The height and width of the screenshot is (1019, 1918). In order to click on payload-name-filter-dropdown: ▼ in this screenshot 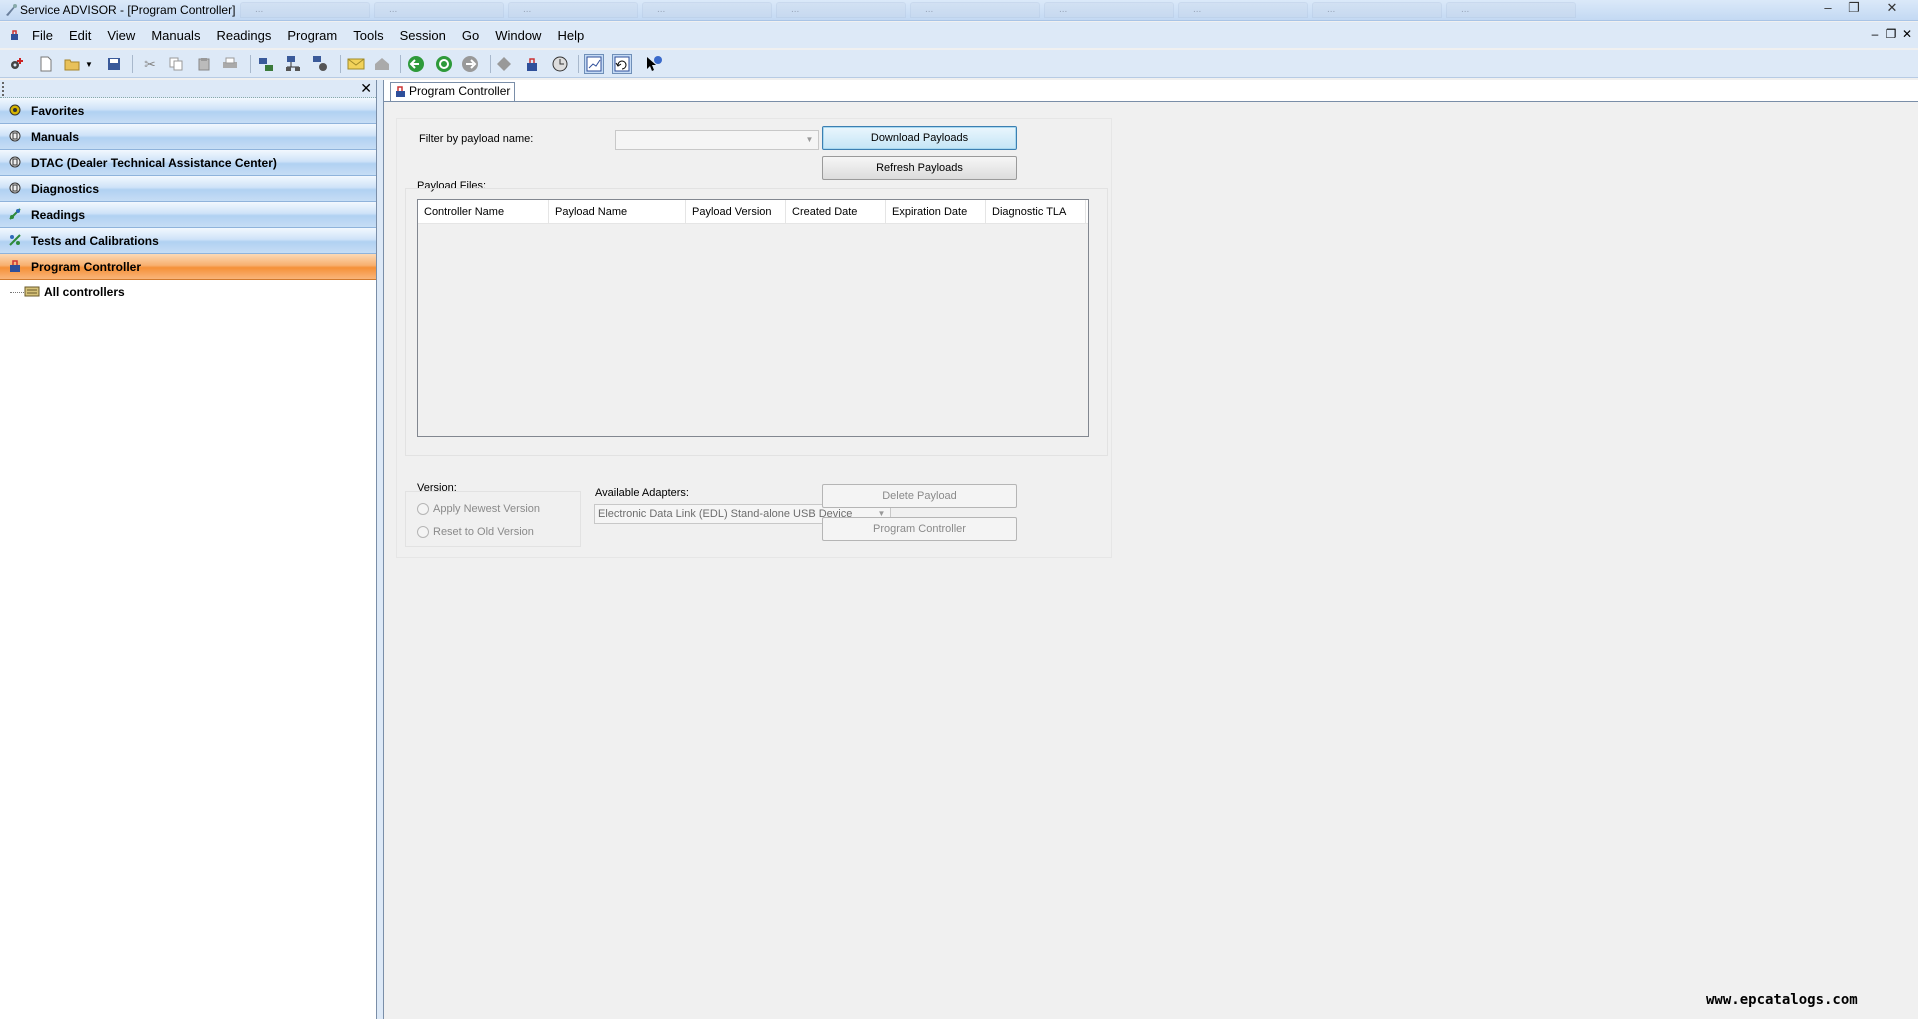, I will do `click(717, 140)`.